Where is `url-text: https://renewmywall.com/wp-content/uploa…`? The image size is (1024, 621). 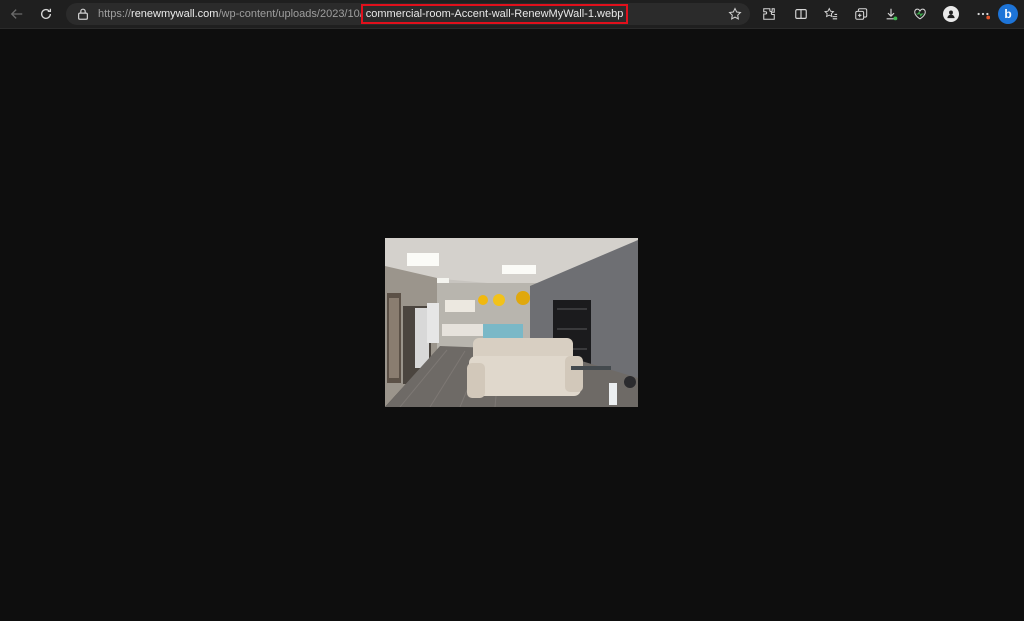
url-text: https://renewmywall.com/wp-content/uploa… is located at coordinates (363, 14).